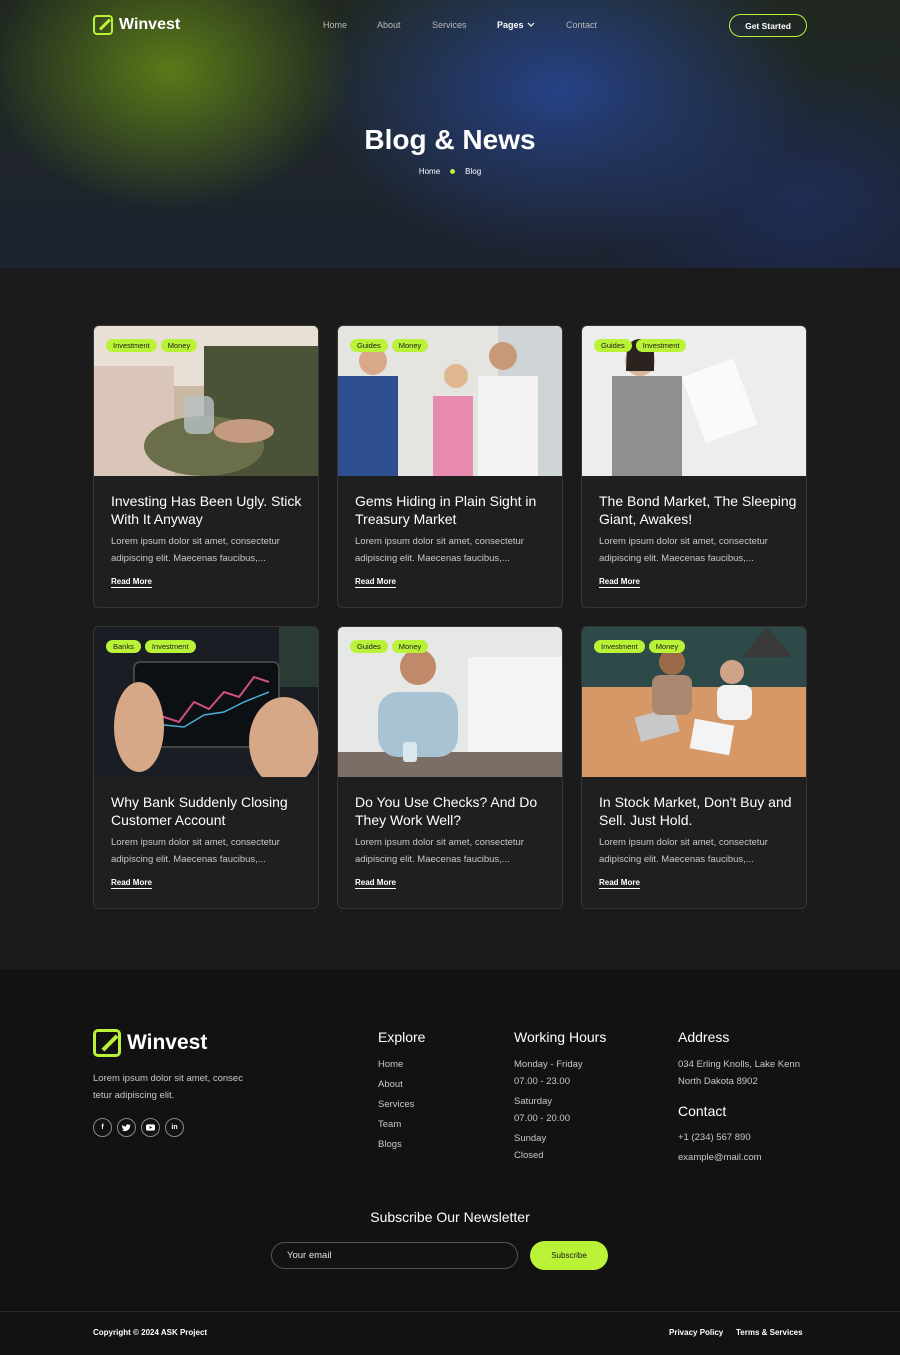 Image resolution: width=900 pixels, height=1355 pixels. I want to click on page-title: Blog & News, so click(450, 139).